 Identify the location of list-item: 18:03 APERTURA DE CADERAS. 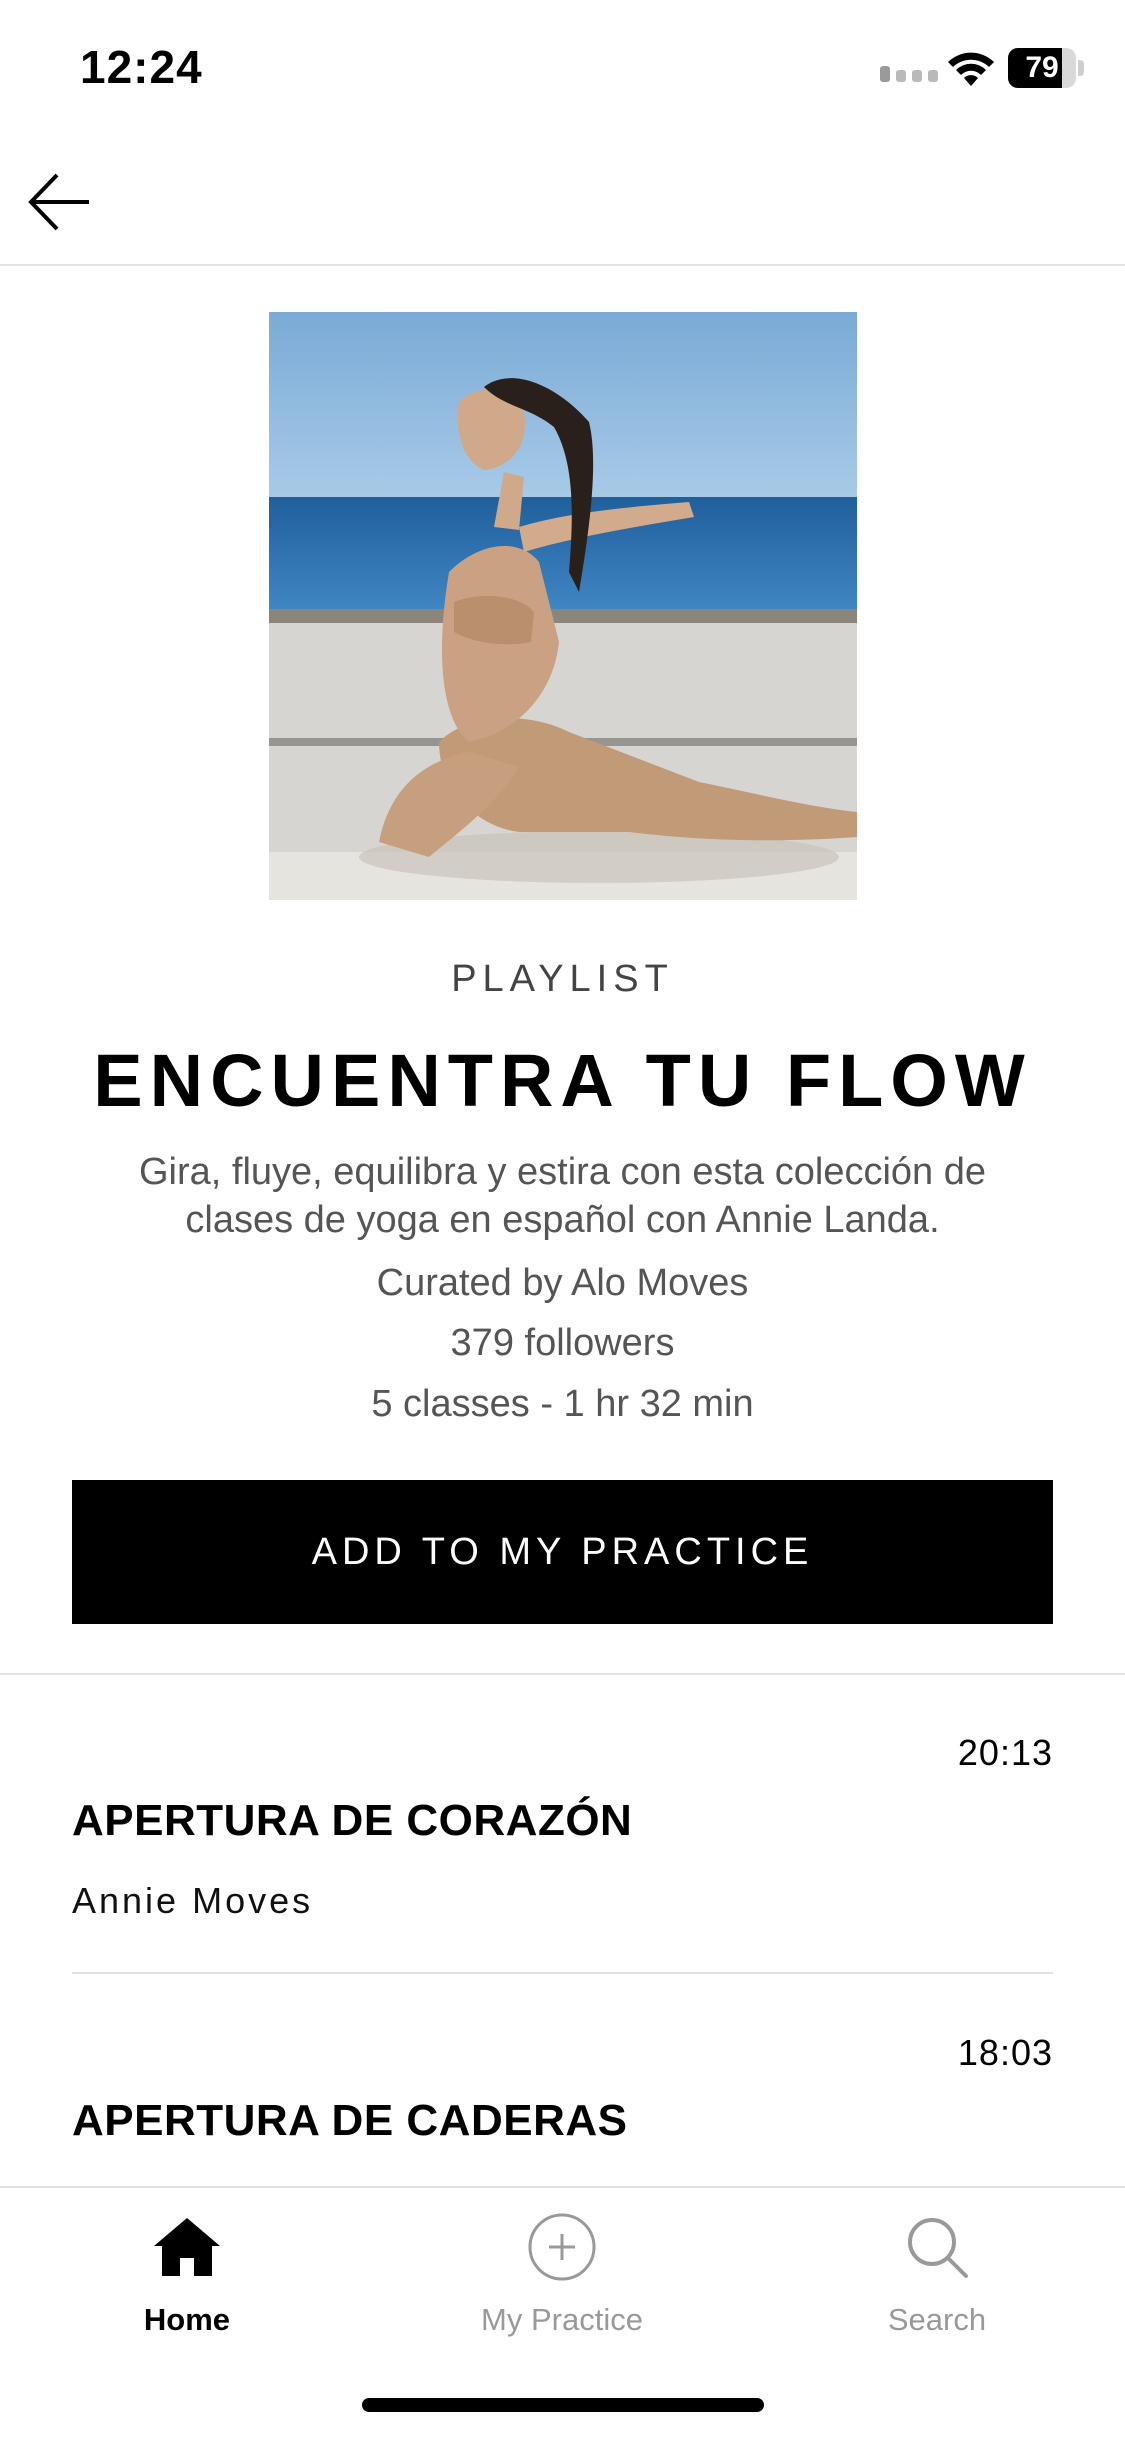
(562, 2107).